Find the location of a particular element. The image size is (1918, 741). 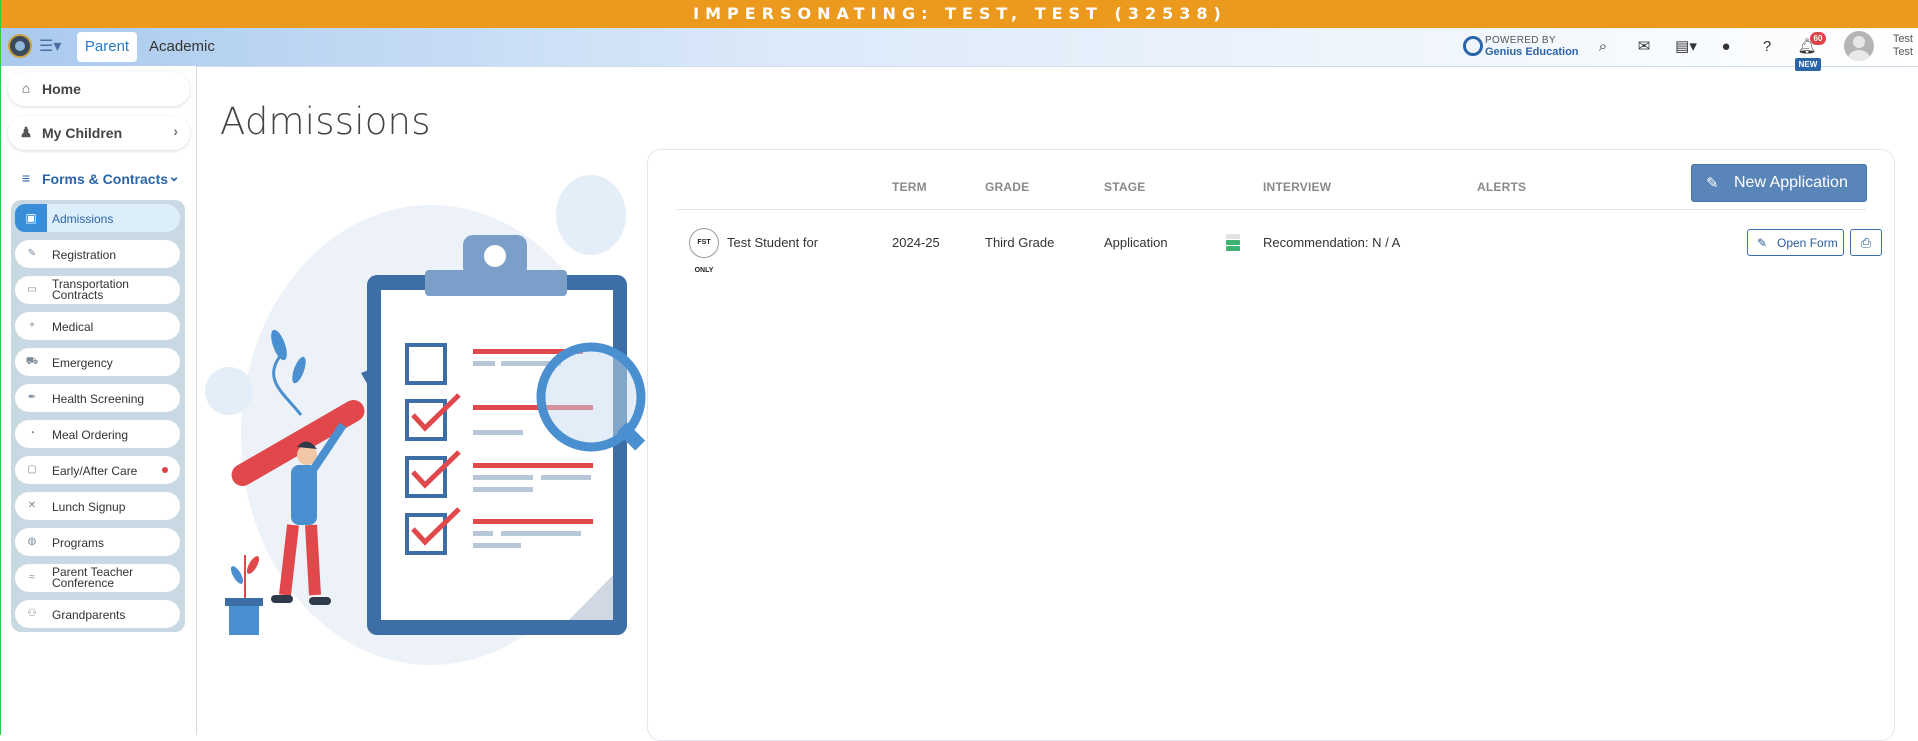

new-application-button: ✎ New Application is located at coordinates (1779, 183).